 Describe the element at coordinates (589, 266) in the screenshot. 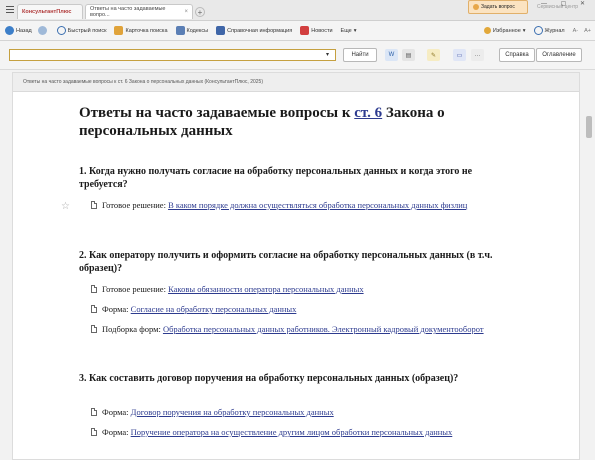

I see `scrollbar` at that location.